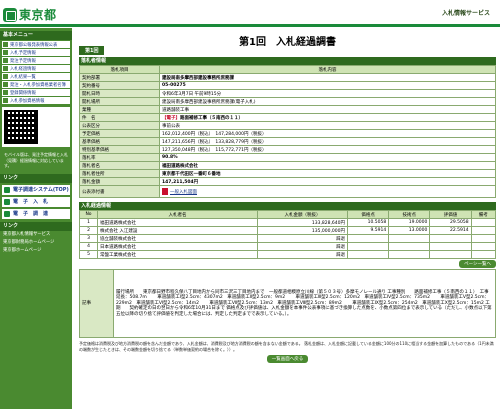 The image size is (500, 409). Describe the element at coordinates (119, 85) in the screenshot. I see `row-label: 契約番号` at that location.